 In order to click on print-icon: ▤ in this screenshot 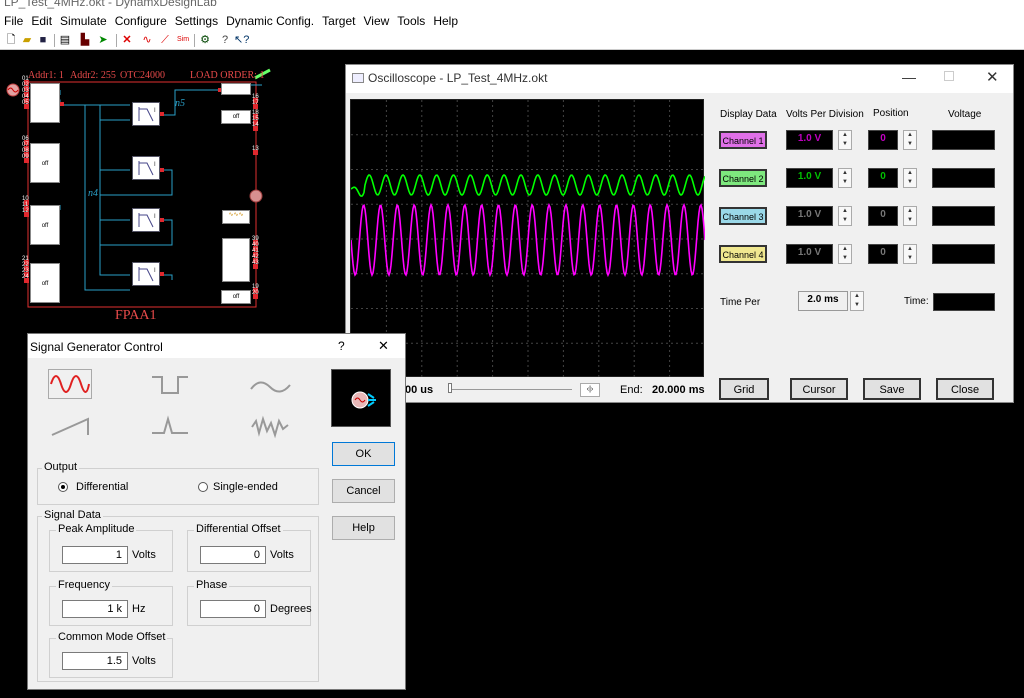, I will do `click(65, 40)`.